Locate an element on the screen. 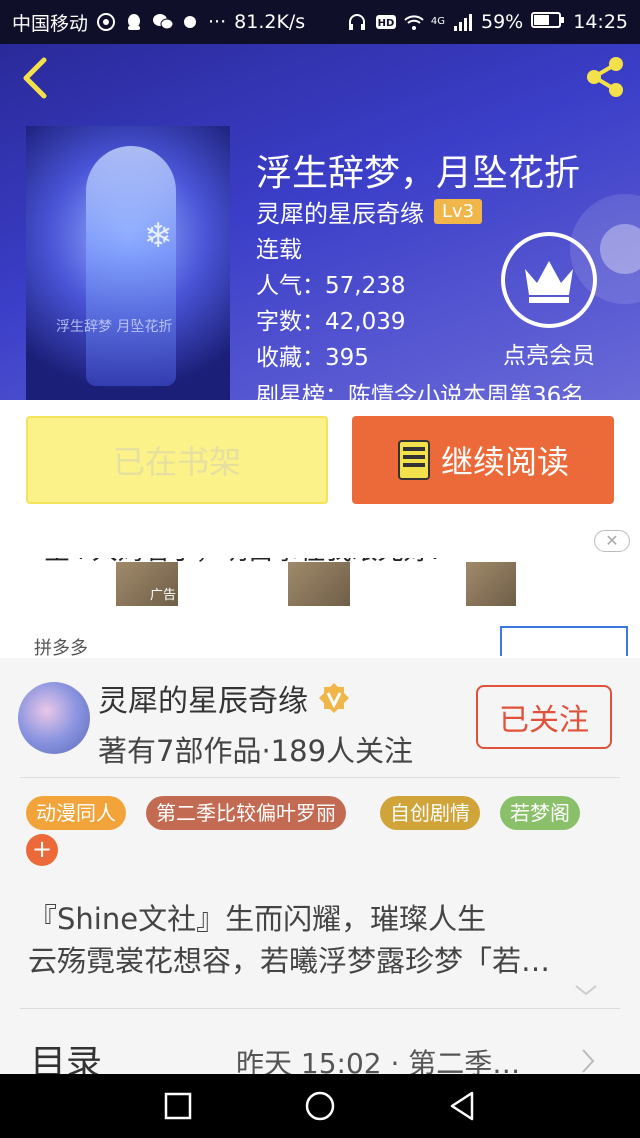 This screenshot has width=640, height=1138. author-name: 灵犀的星辰奇缘 is located at coordinates (203, 701).